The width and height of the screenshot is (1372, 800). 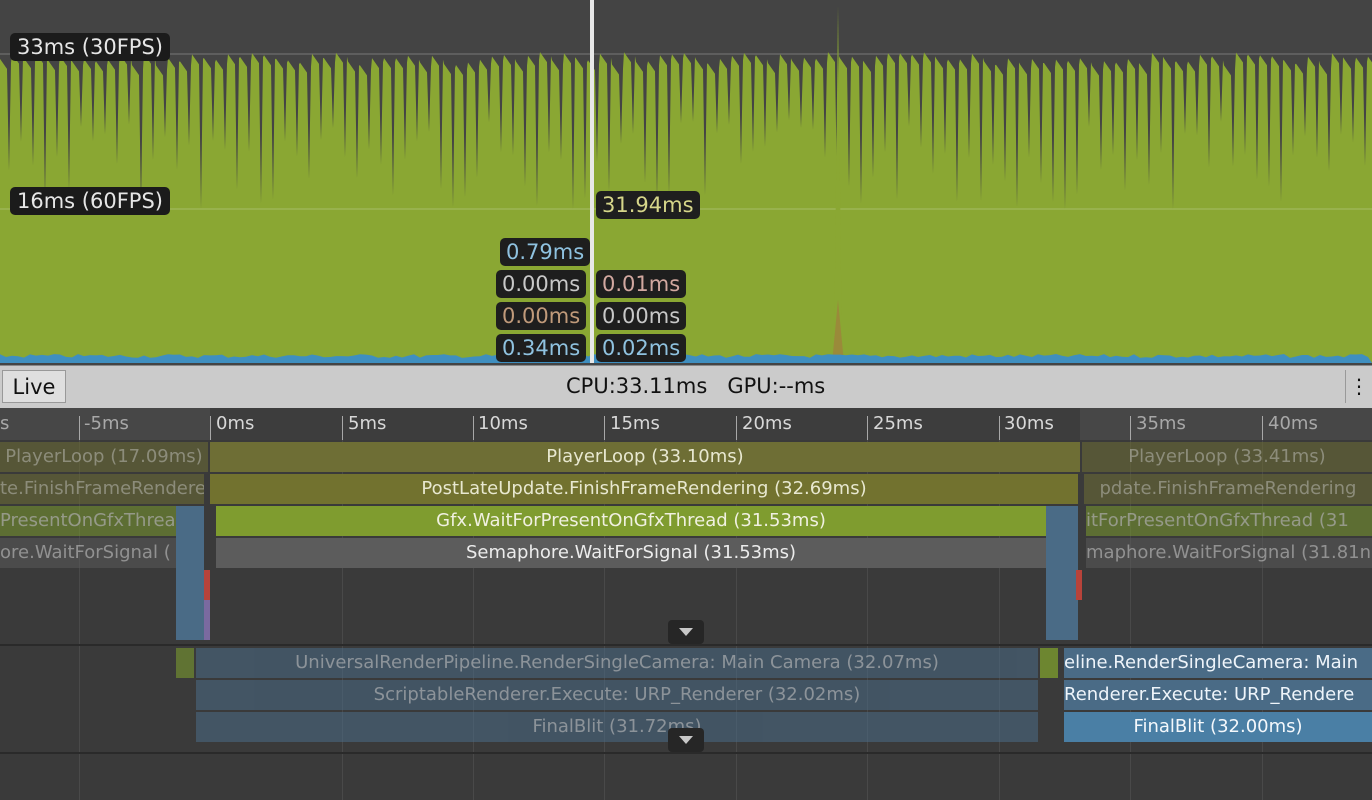 I want to click on sample-bar-finishframerendering: pdate.FinishFrameRendering, so click(x=1228, y=489).